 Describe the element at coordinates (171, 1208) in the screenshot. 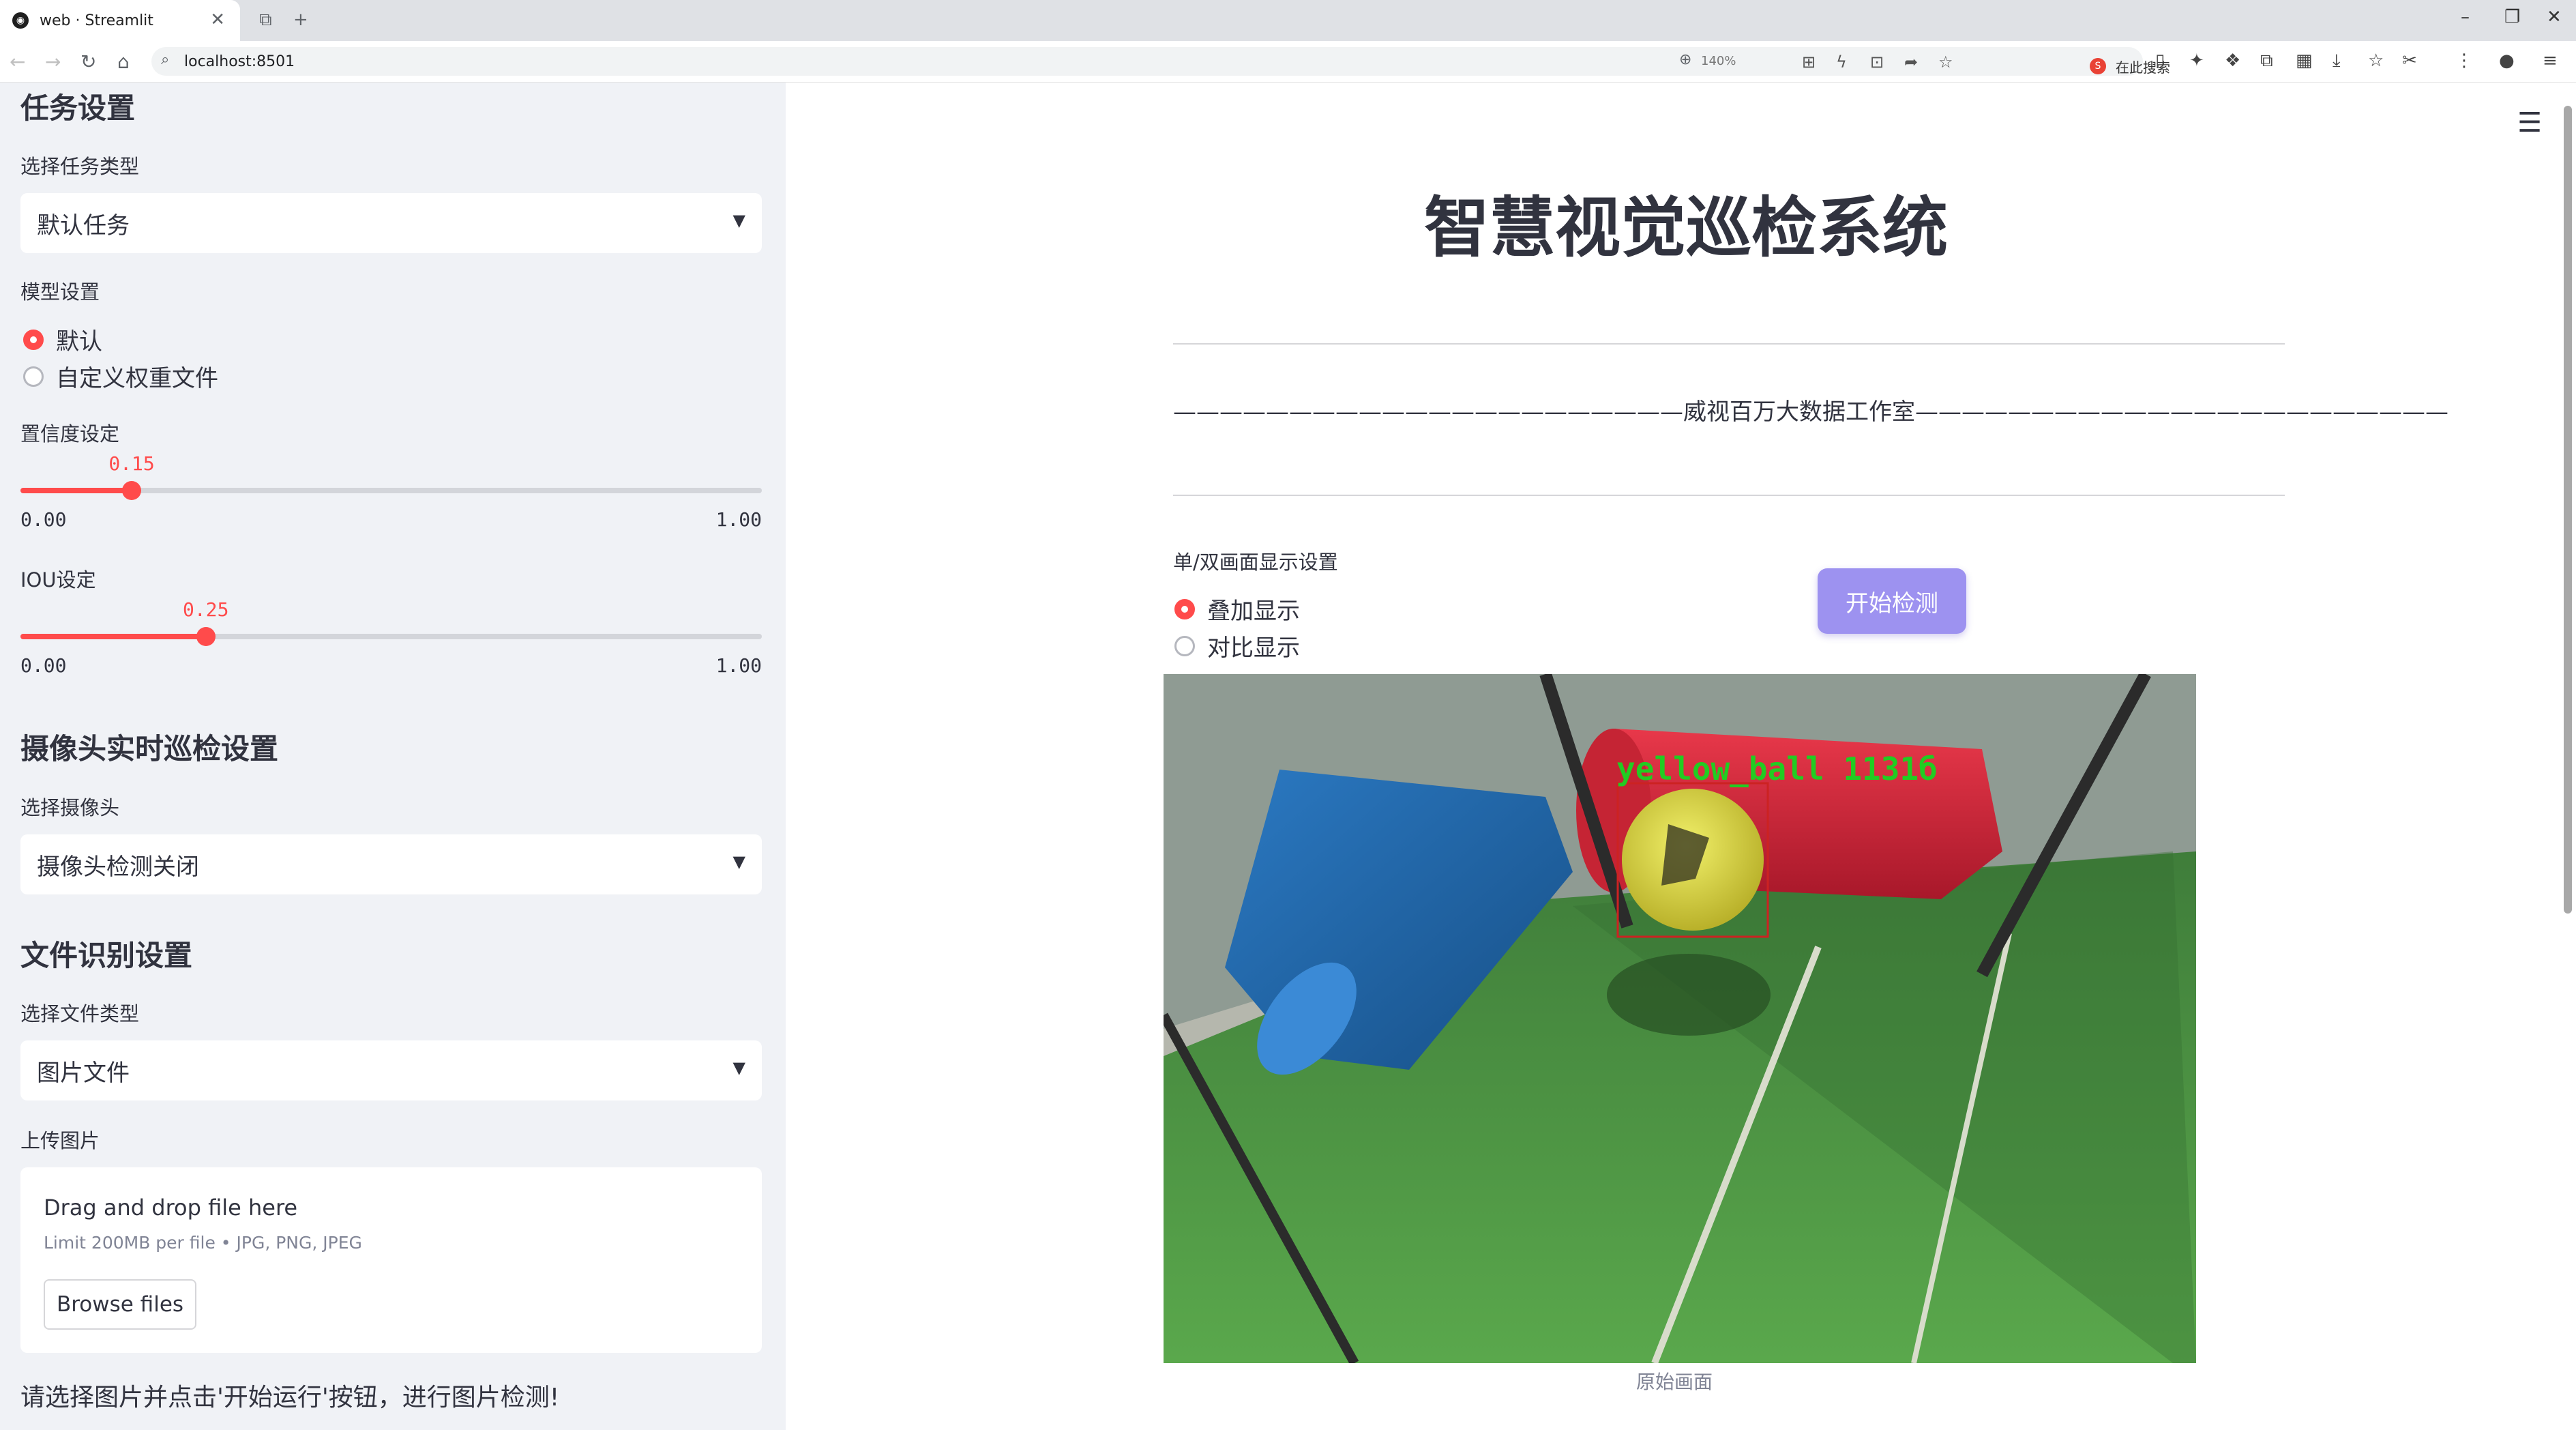

I see `dropzone-instruction: Drag and drop file here` at that location.